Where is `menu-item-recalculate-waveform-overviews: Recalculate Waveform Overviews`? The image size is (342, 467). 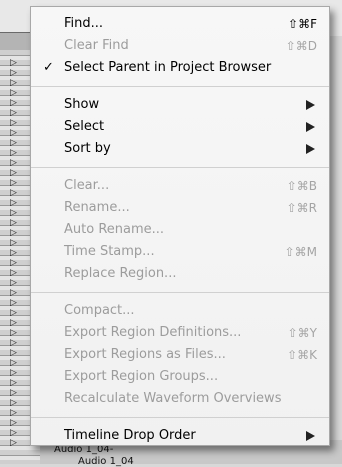
menu-item-recalculate-waveform-overviews: Recalculate Waveform Overviews is located at coordinates (180, 399).